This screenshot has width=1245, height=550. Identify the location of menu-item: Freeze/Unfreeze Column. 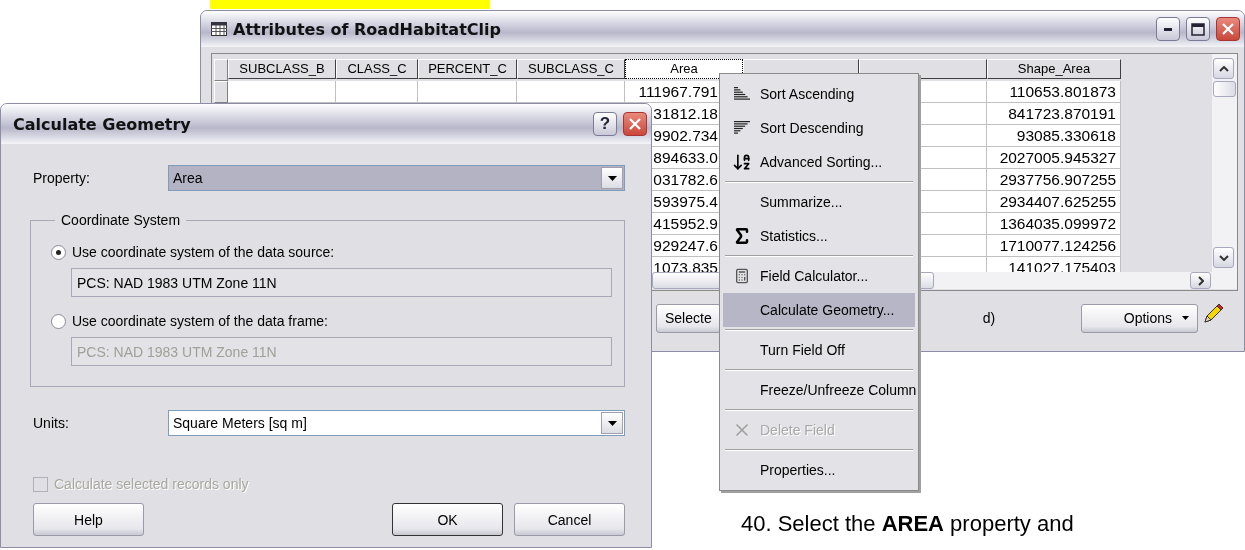
(819, 390).